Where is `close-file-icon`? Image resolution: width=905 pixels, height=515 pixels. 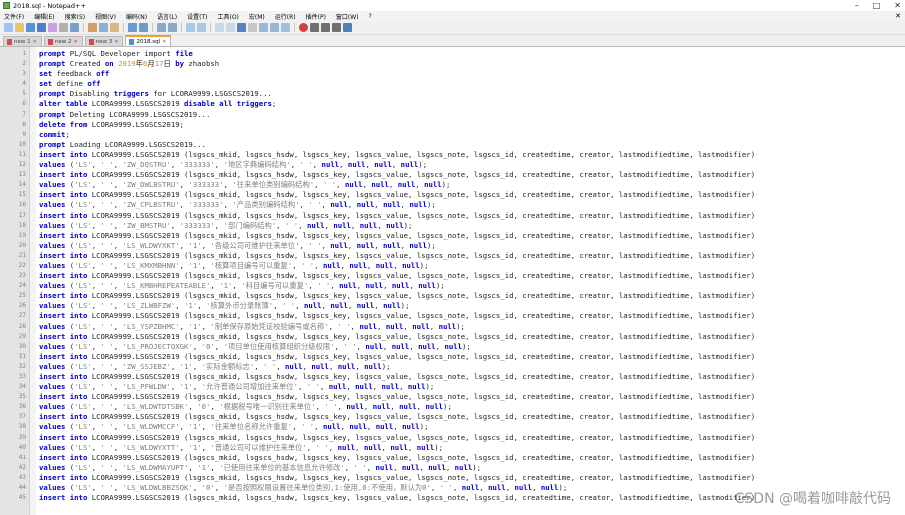
close-file-icon is located at coordinates (52, 27).